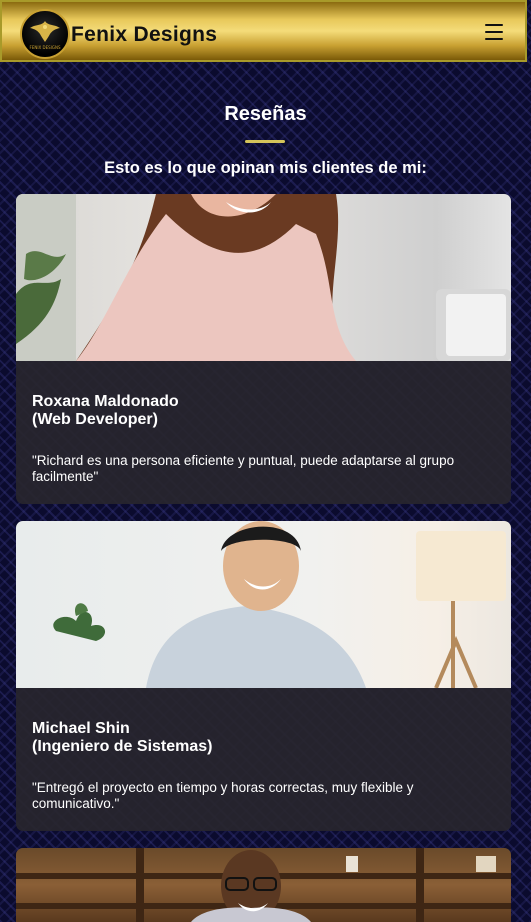  I want to click on reviewer-name: Michael Shin, so click(81, 728).